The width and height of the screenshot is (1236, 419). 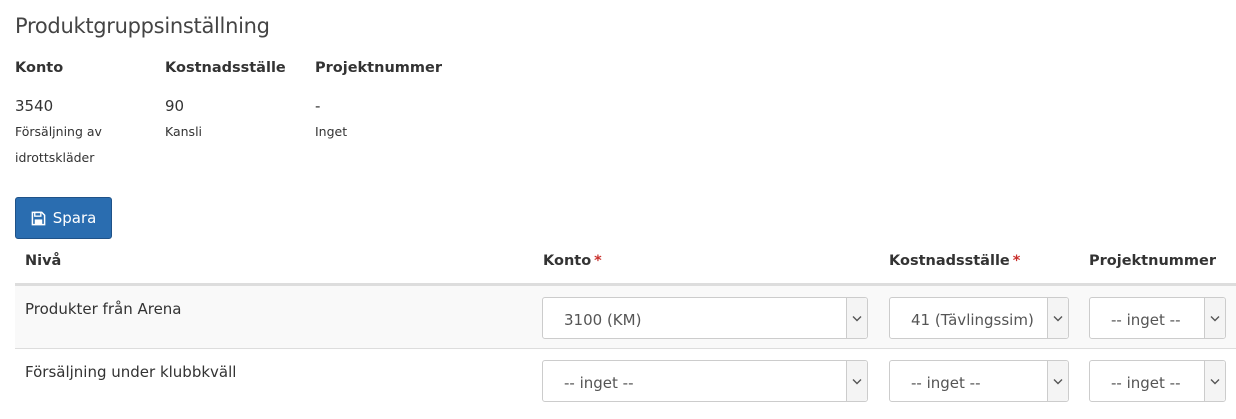 What do you see at coordinates (103, 309) in the screenshot?
I see `row-label: Produkter från Arena` at bounding box center [103, 309].